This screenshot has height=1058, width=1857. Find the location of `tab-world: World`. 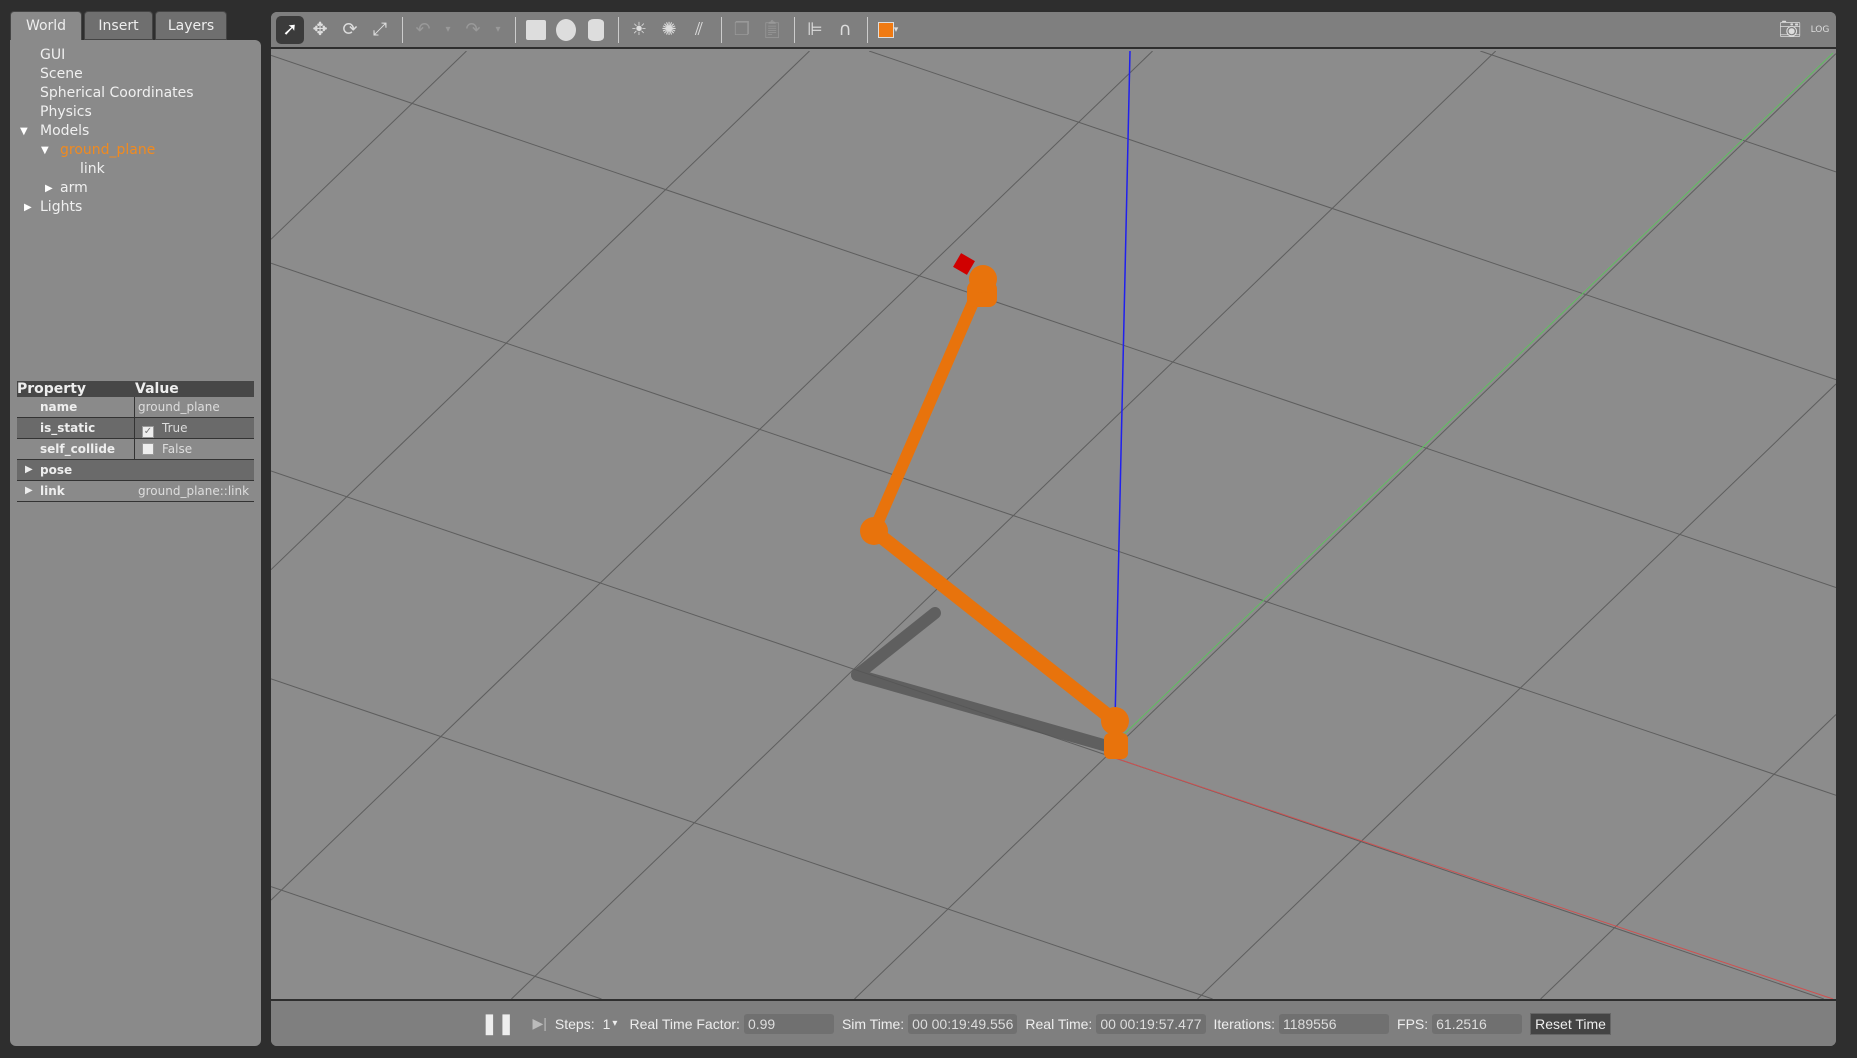

tab-world: World is located at coordinates (46, 26).